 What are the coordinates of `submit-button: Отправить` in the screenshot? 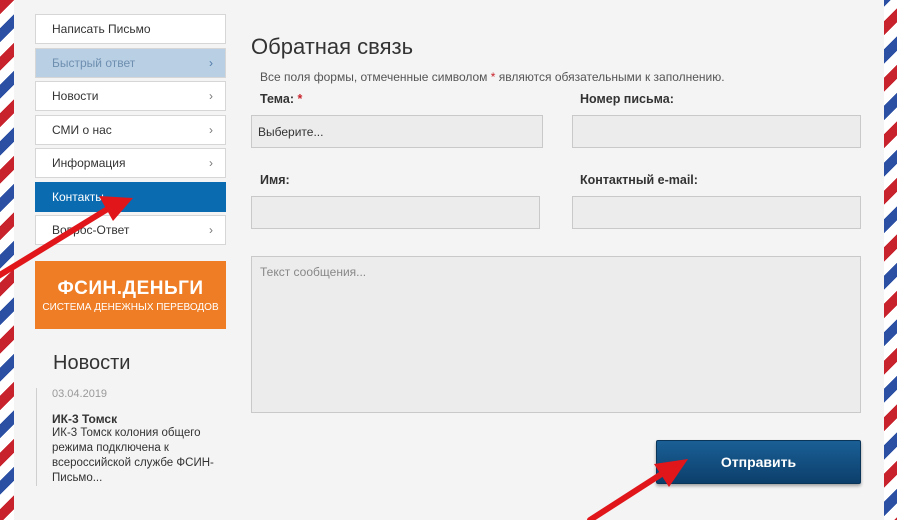 It's located at (758, 462).